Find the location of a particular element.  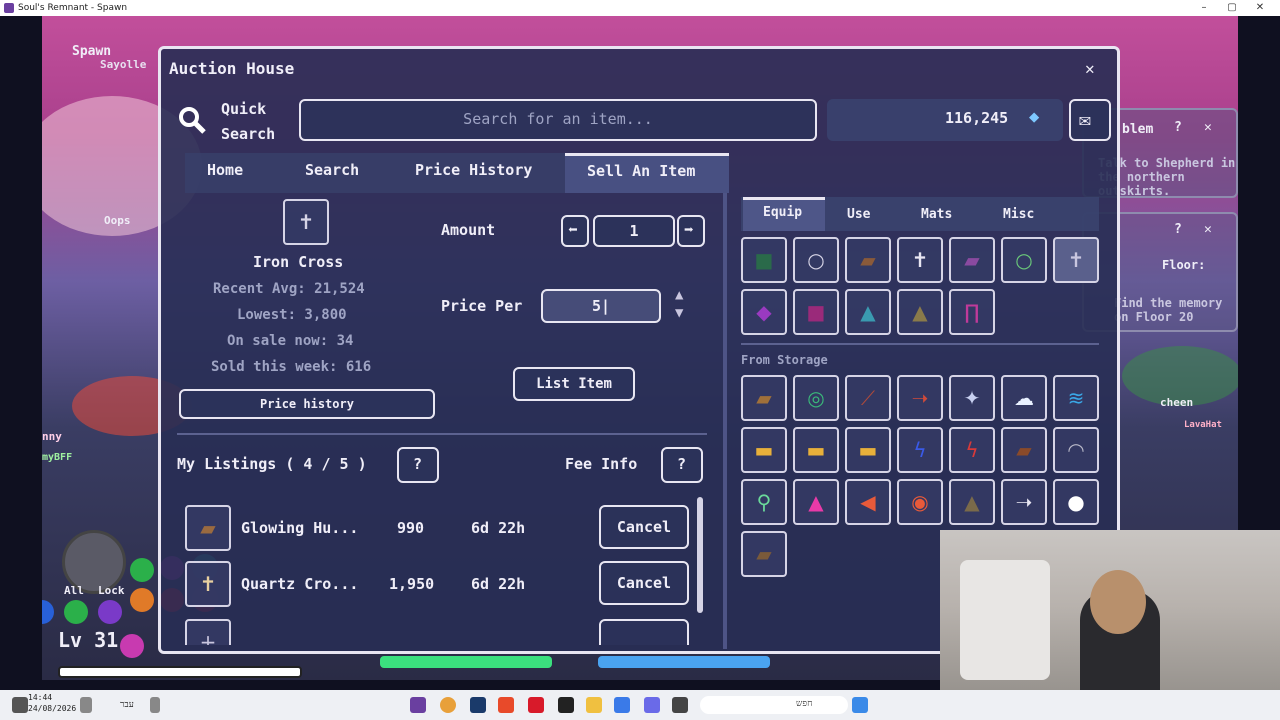

storage-slot: ✦ is located at coordinates (972, 398).